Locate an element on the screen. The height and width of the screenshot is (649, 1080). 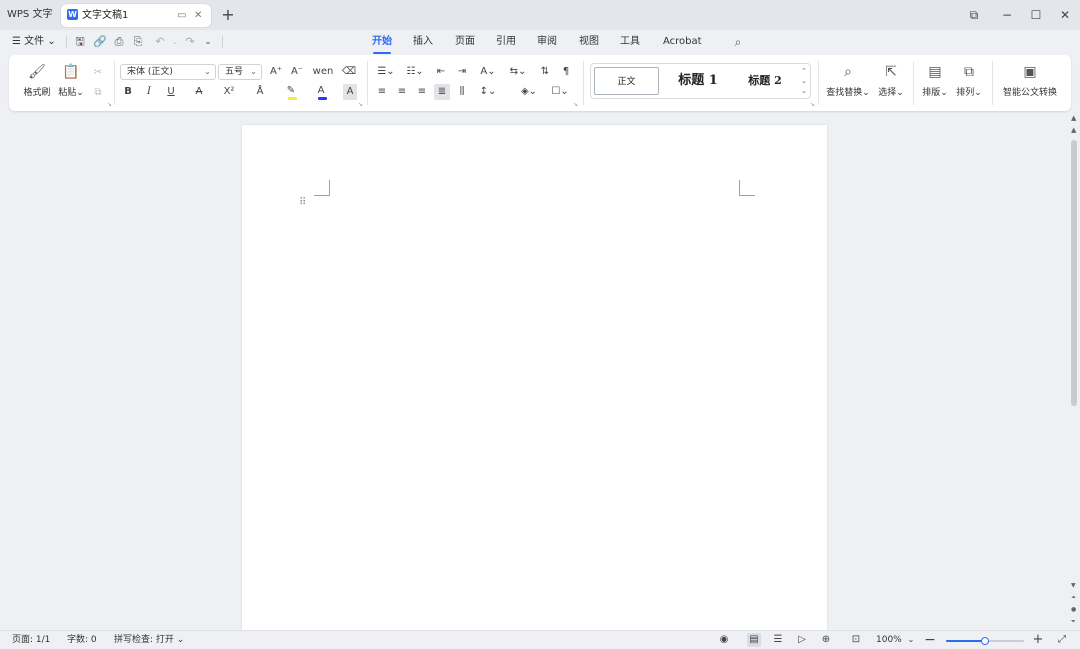
save-icon: 🖫 is located at coordinates (80, 42).